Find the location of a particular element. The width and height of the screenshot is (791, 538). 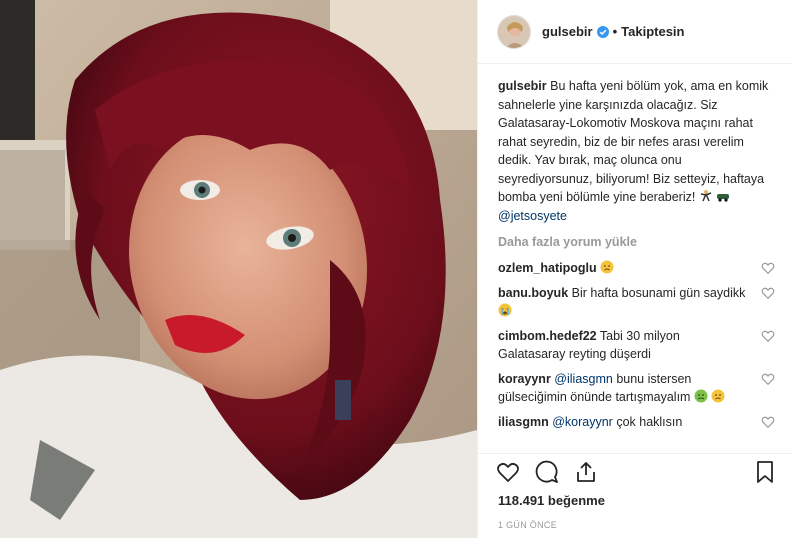

post-actions: 118.491 beğenme 1 GÜN ÖNCE is located at coordinates (634, 495).